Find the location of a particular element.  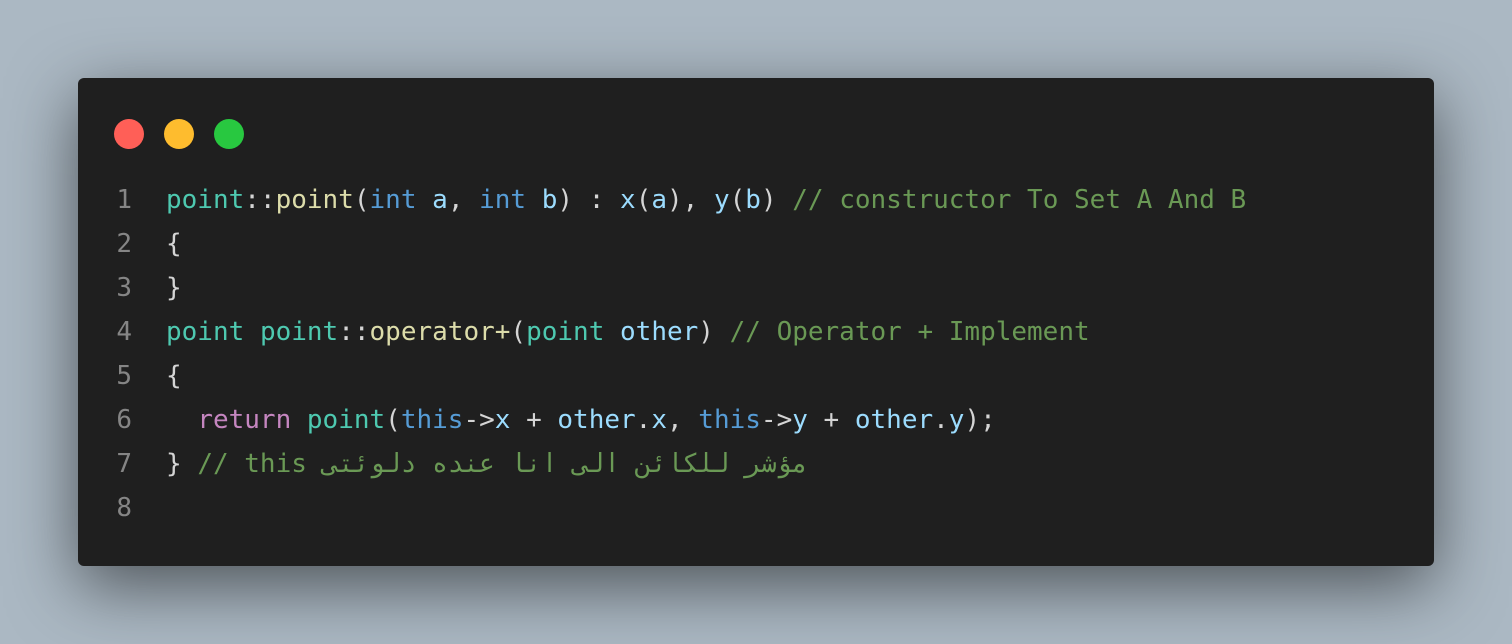

line-number: 8 is located at coordinates (124, 508).